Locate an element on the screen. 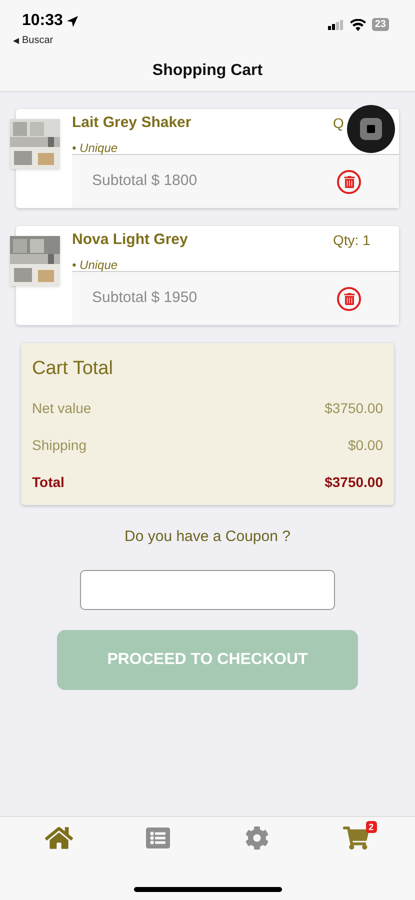  coupon-prompt: Do you have a Coupon ? is located at coordinates (207, 536).